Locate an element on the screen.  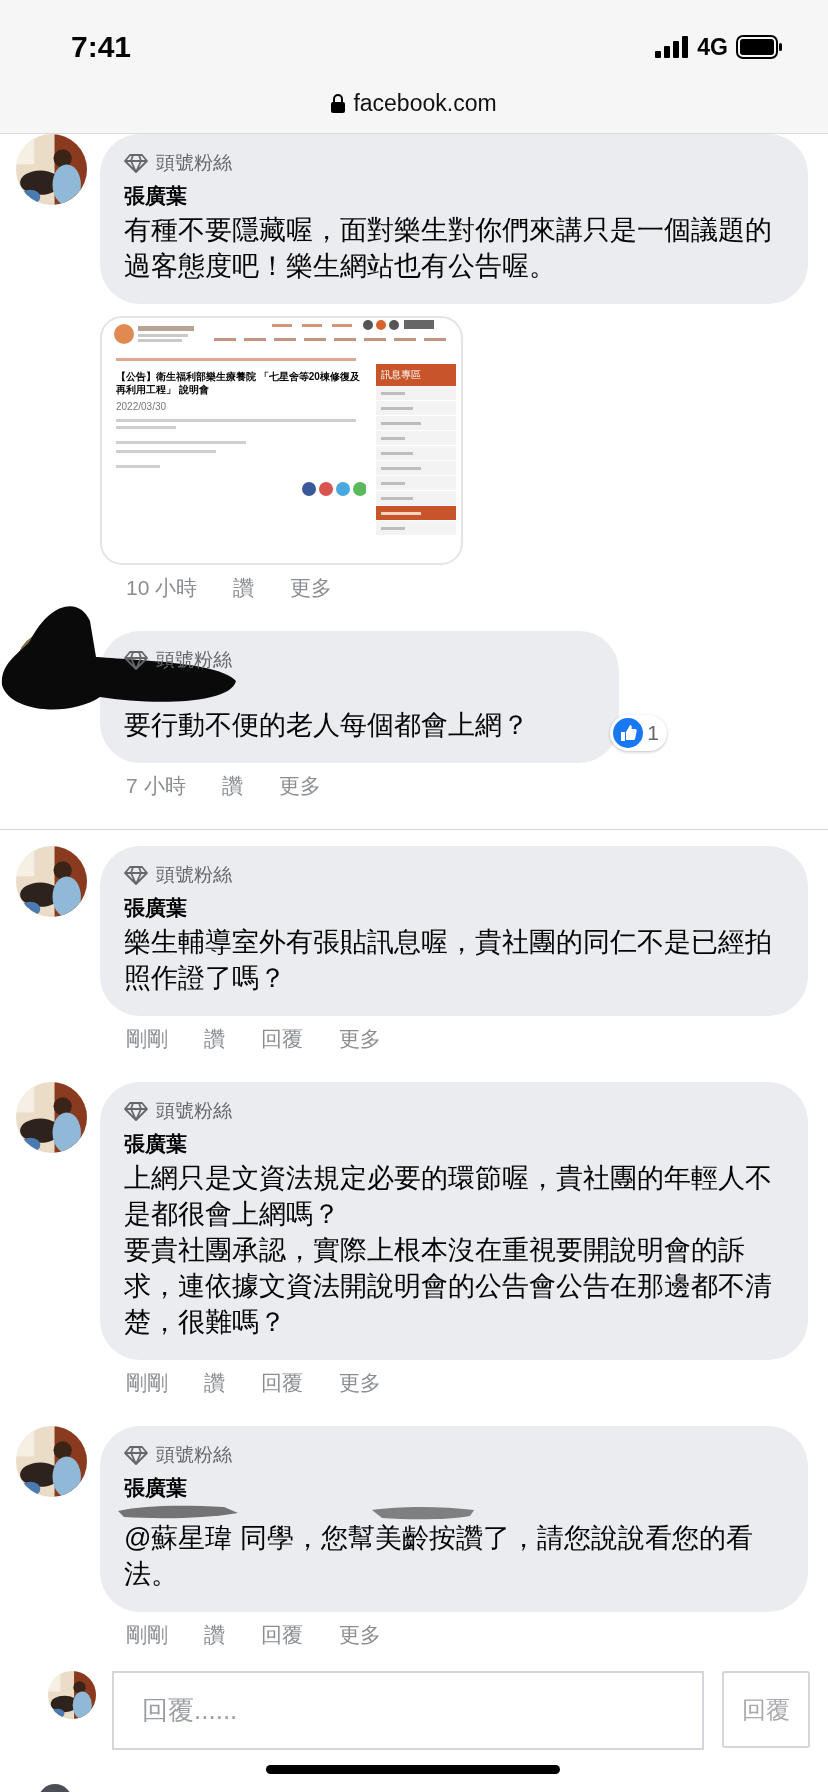
sidebar-heading: 訊息專區 is located at coordinates (416, 375).